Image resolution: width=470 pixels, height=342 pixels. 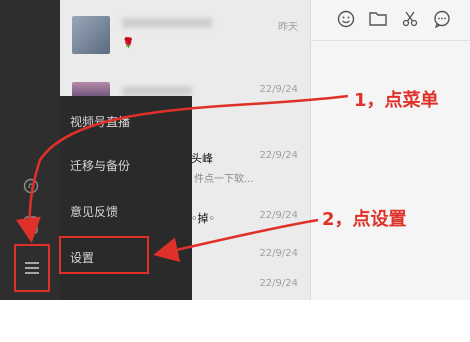 I want to click on arrow-to-settings, so click(x=236, y=240).